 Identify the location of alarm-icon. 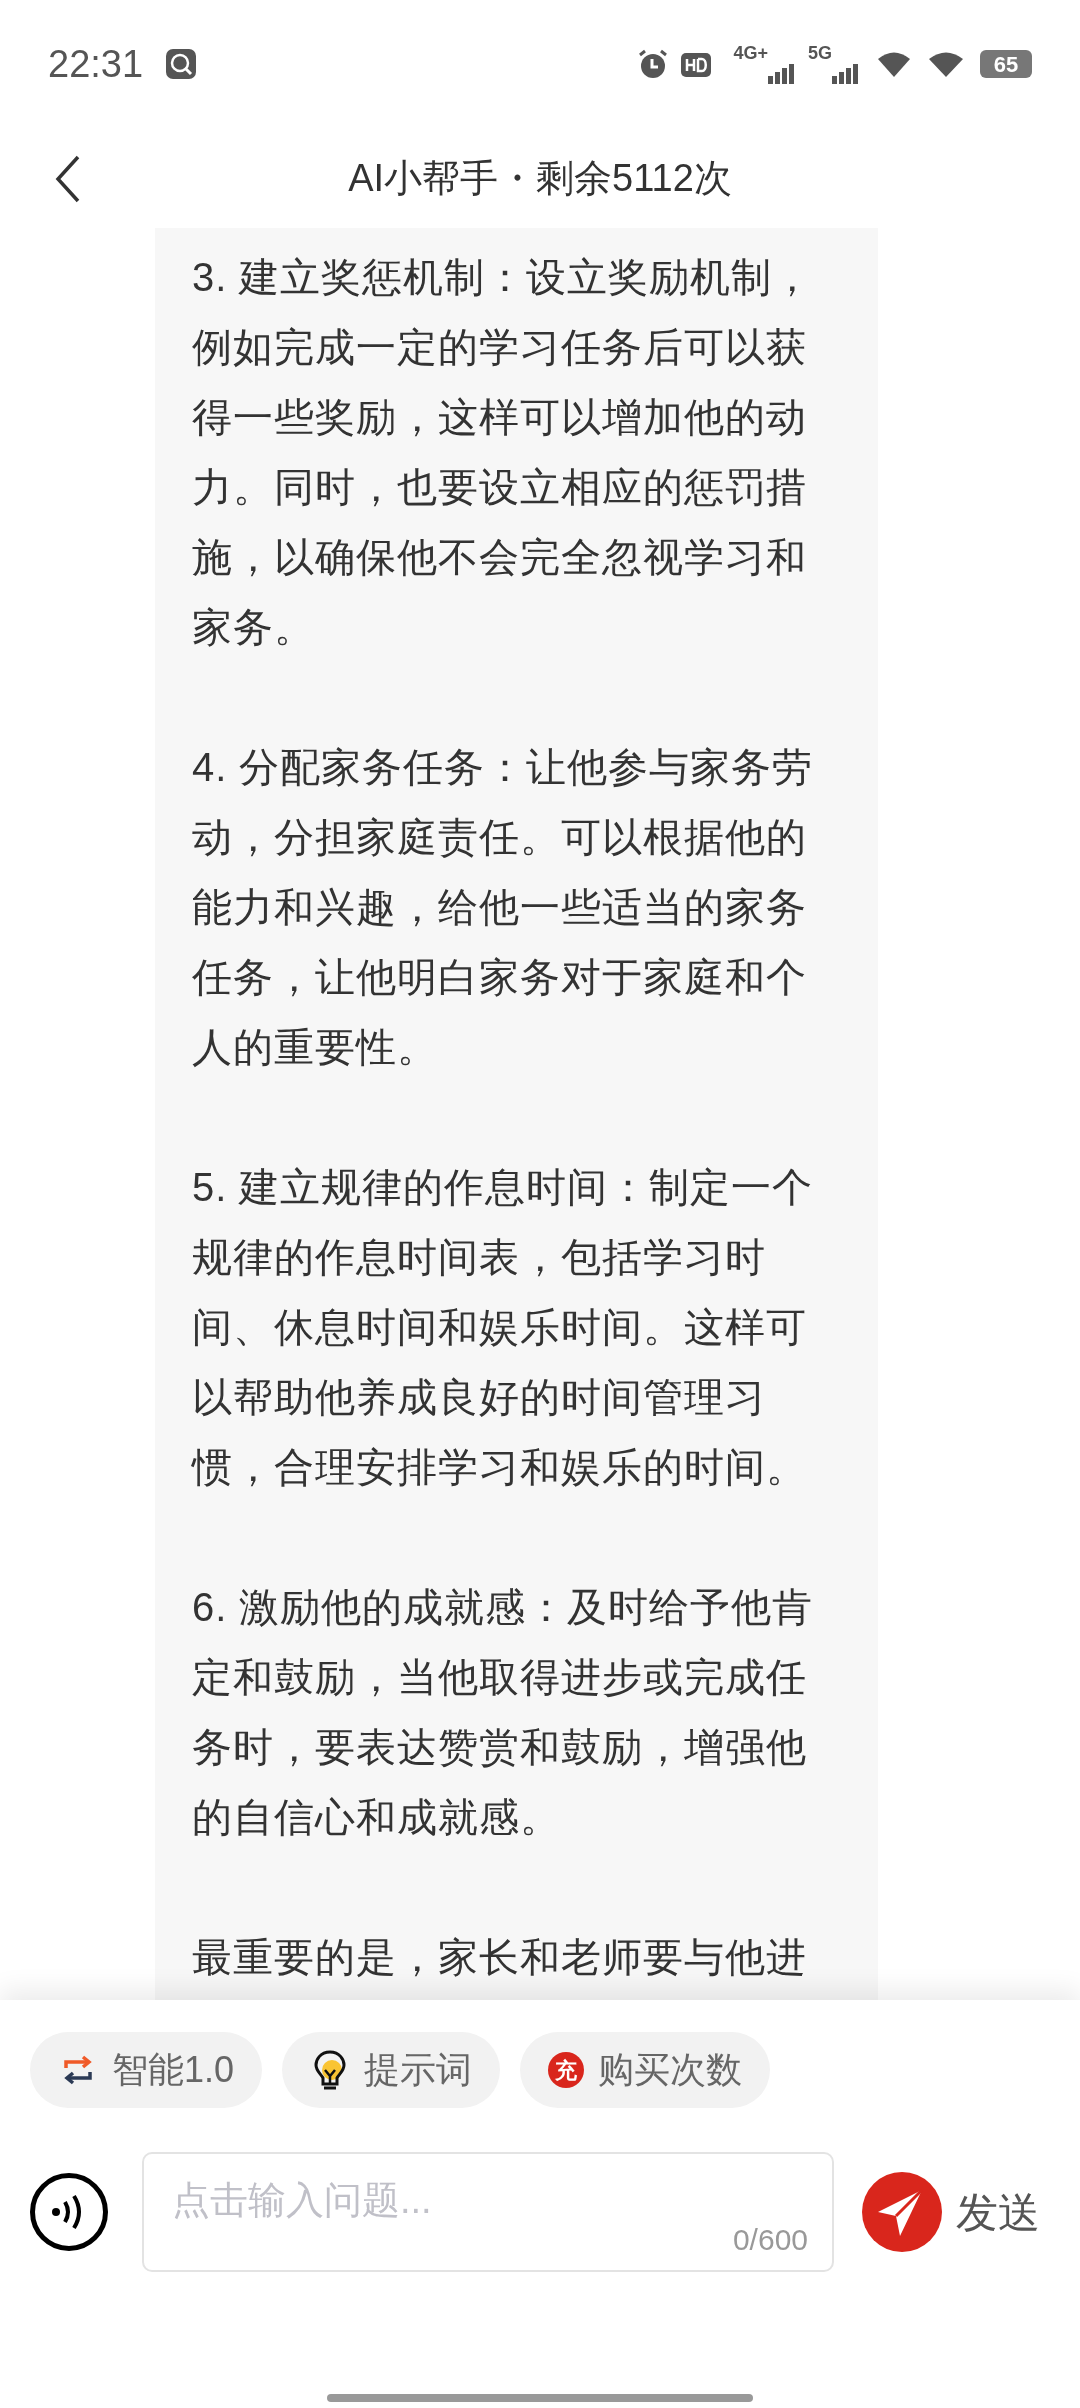
(653, 64).